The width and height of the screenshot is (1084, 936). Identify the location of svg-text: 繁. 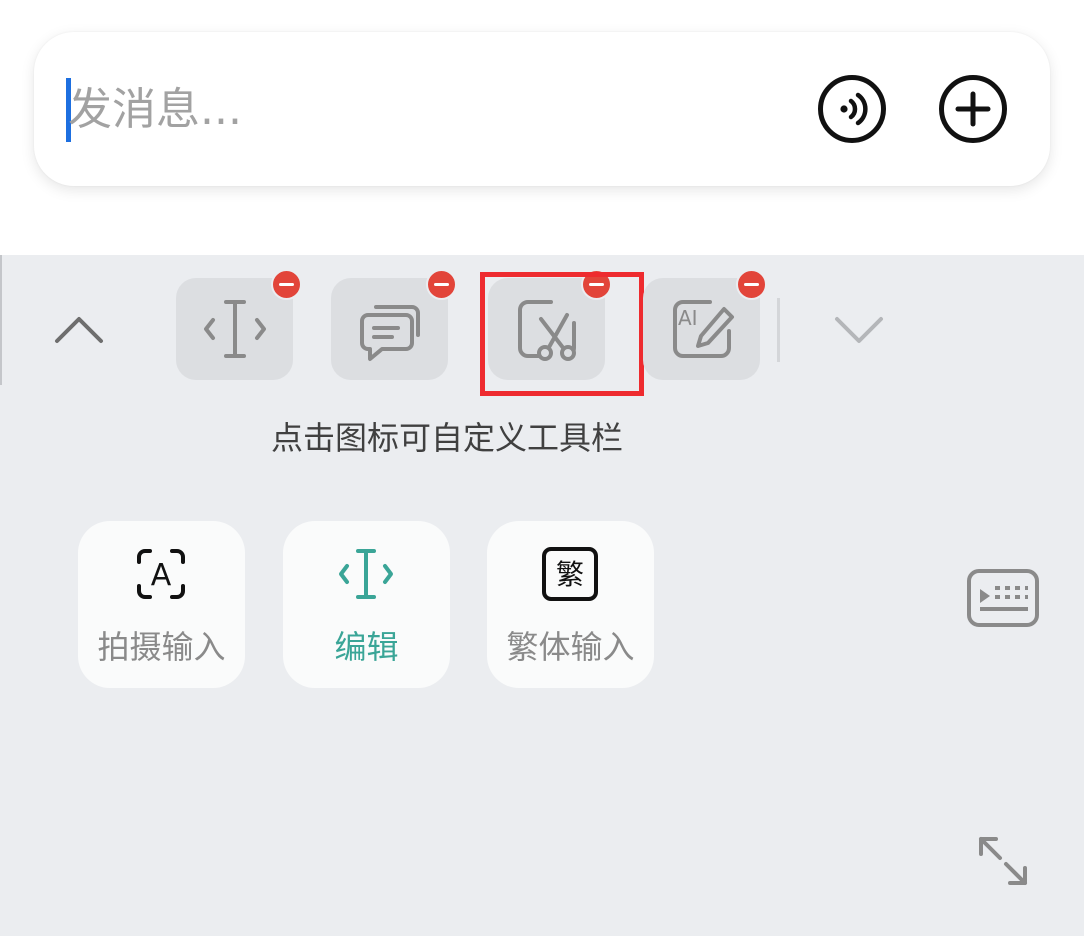
(570, 574).